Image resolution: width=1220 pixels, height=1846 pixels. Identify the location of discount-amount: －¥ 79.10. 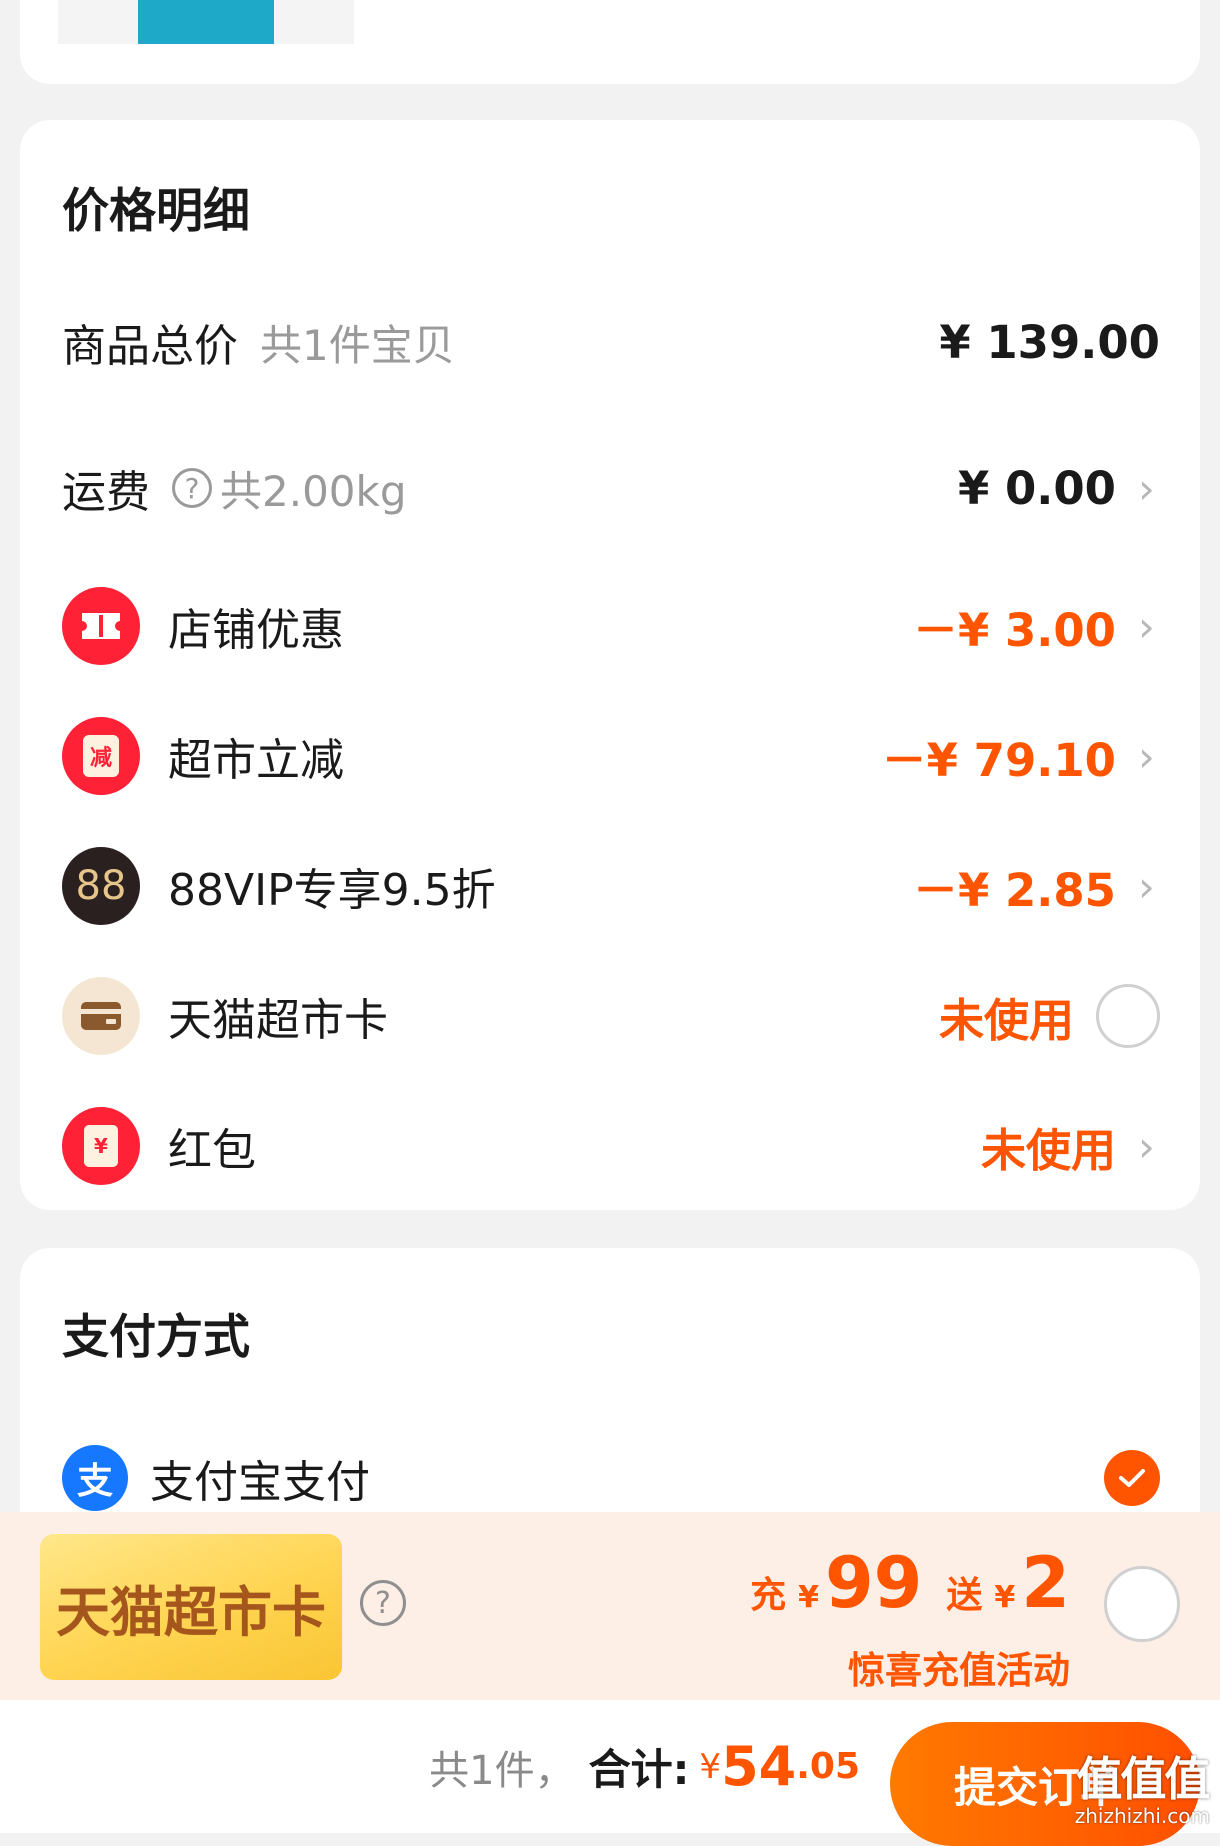
(998, 760).